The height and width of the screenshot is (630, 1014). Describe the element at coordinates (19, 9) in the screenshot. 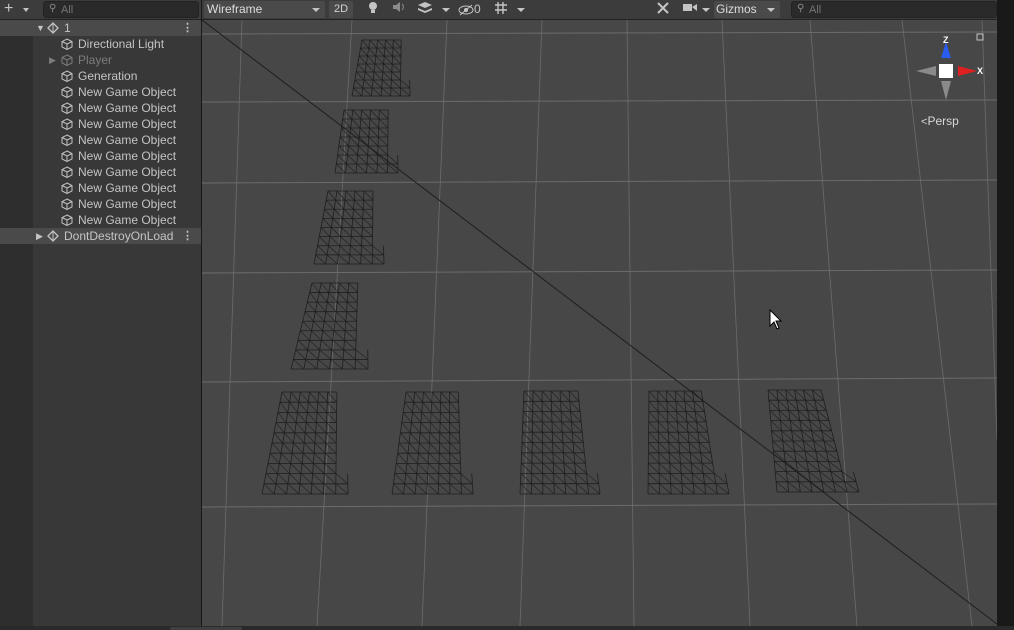

I see `add-object-button: +` at that location.